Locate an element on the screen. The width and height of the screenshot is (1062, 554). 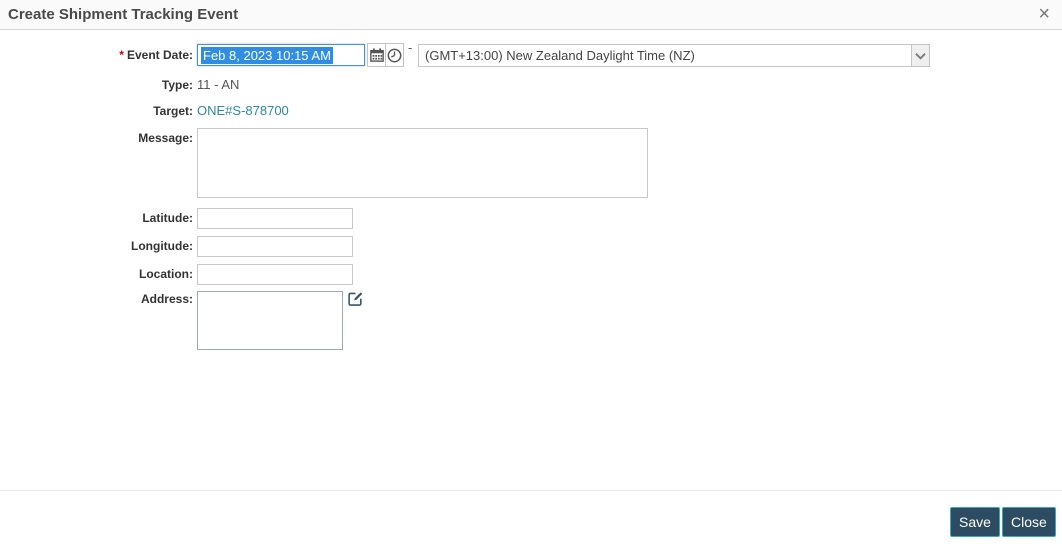
location-input is located at coordinates (275, 274).